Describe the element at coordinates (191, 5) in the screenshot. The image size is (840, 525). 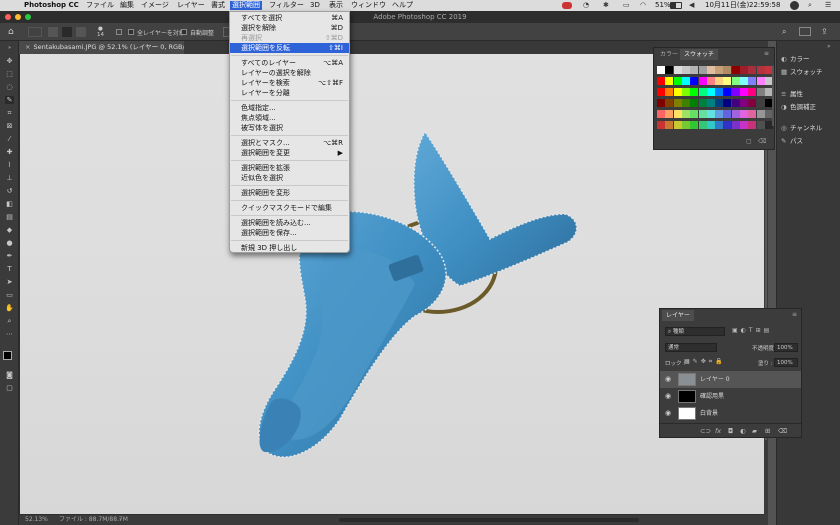
I see `menu-layer: レイヤー` at that location.